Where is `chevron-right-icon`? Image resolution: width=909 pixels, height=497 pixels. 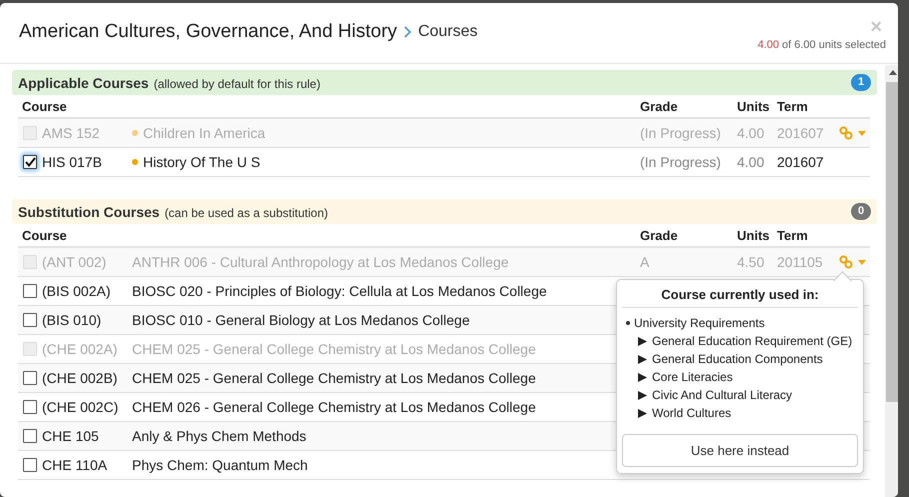 chevron-right-icon is located at coordinates (408, 32).